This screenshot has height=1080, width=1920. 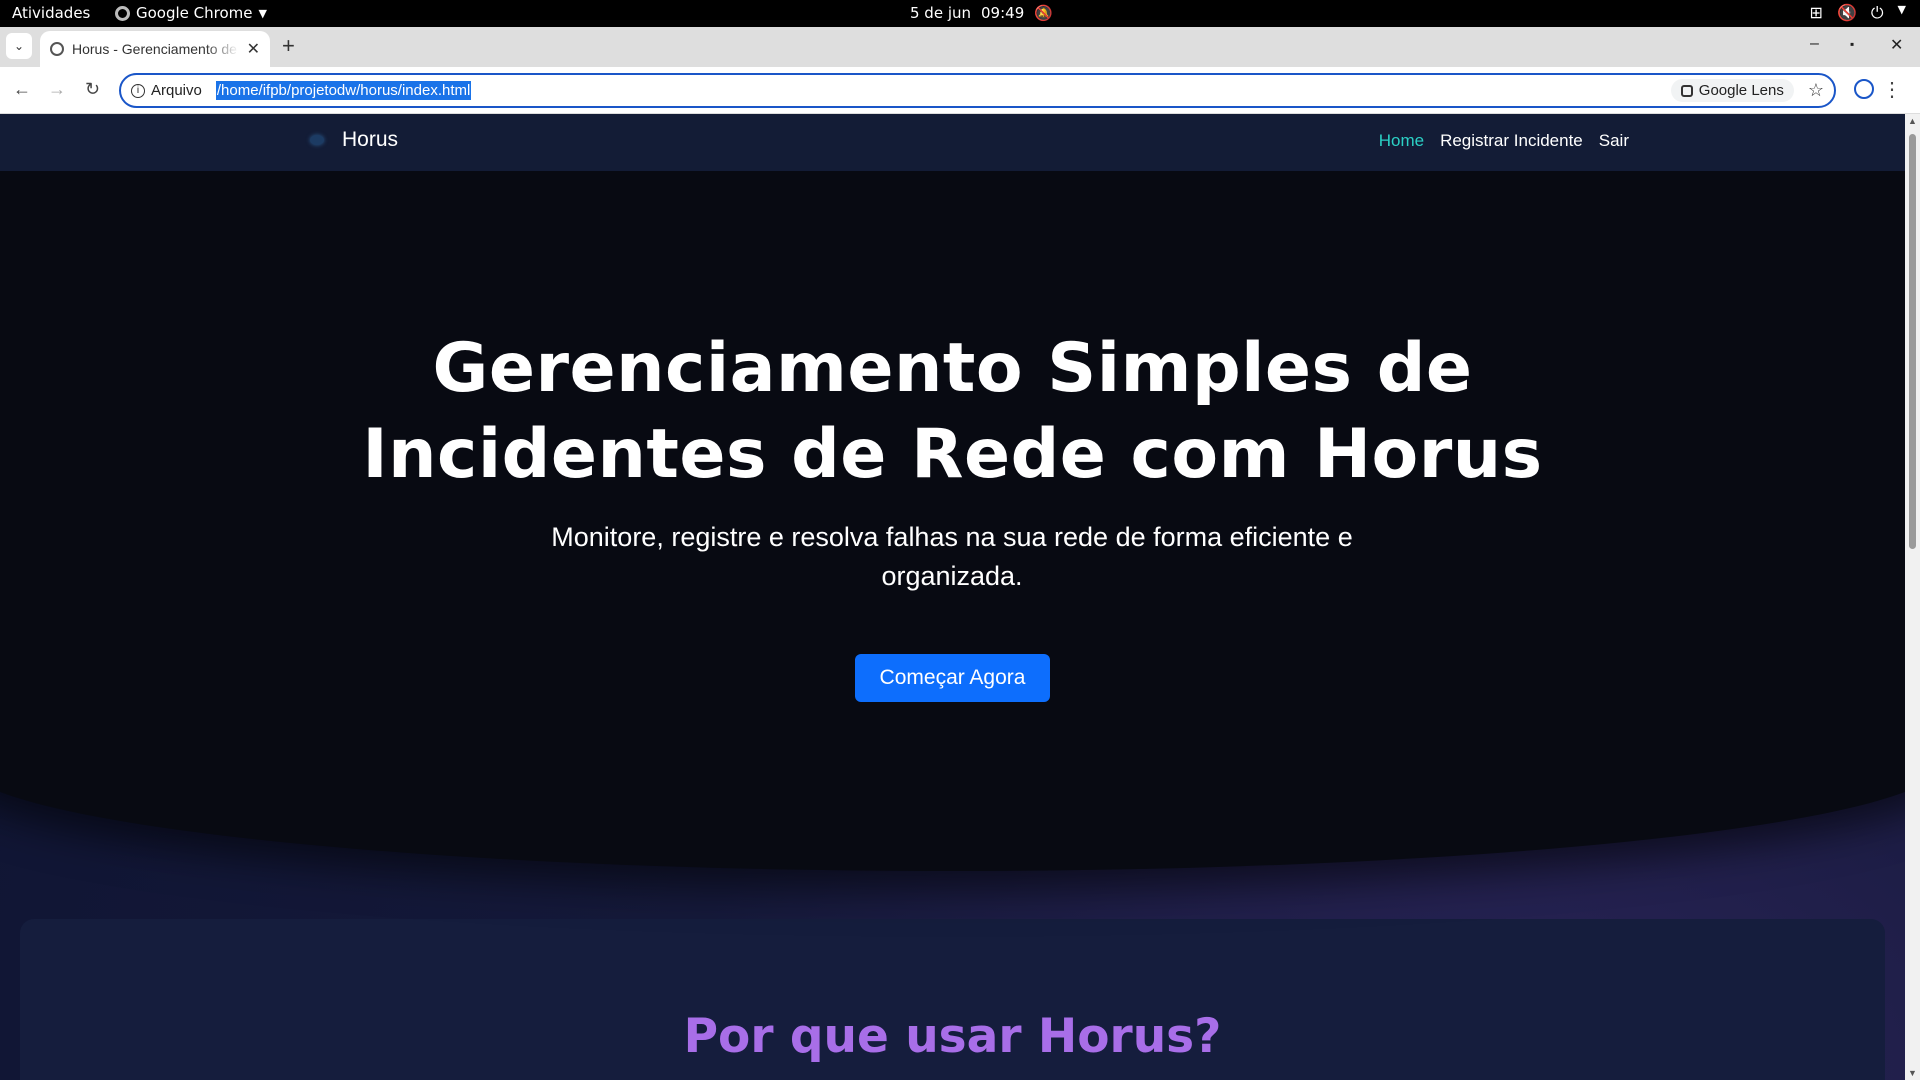 What do you see at coordinates (1912, 341) in the screenshot?
I see `scrollbar-thumb` at bounding box center [1912, 341].